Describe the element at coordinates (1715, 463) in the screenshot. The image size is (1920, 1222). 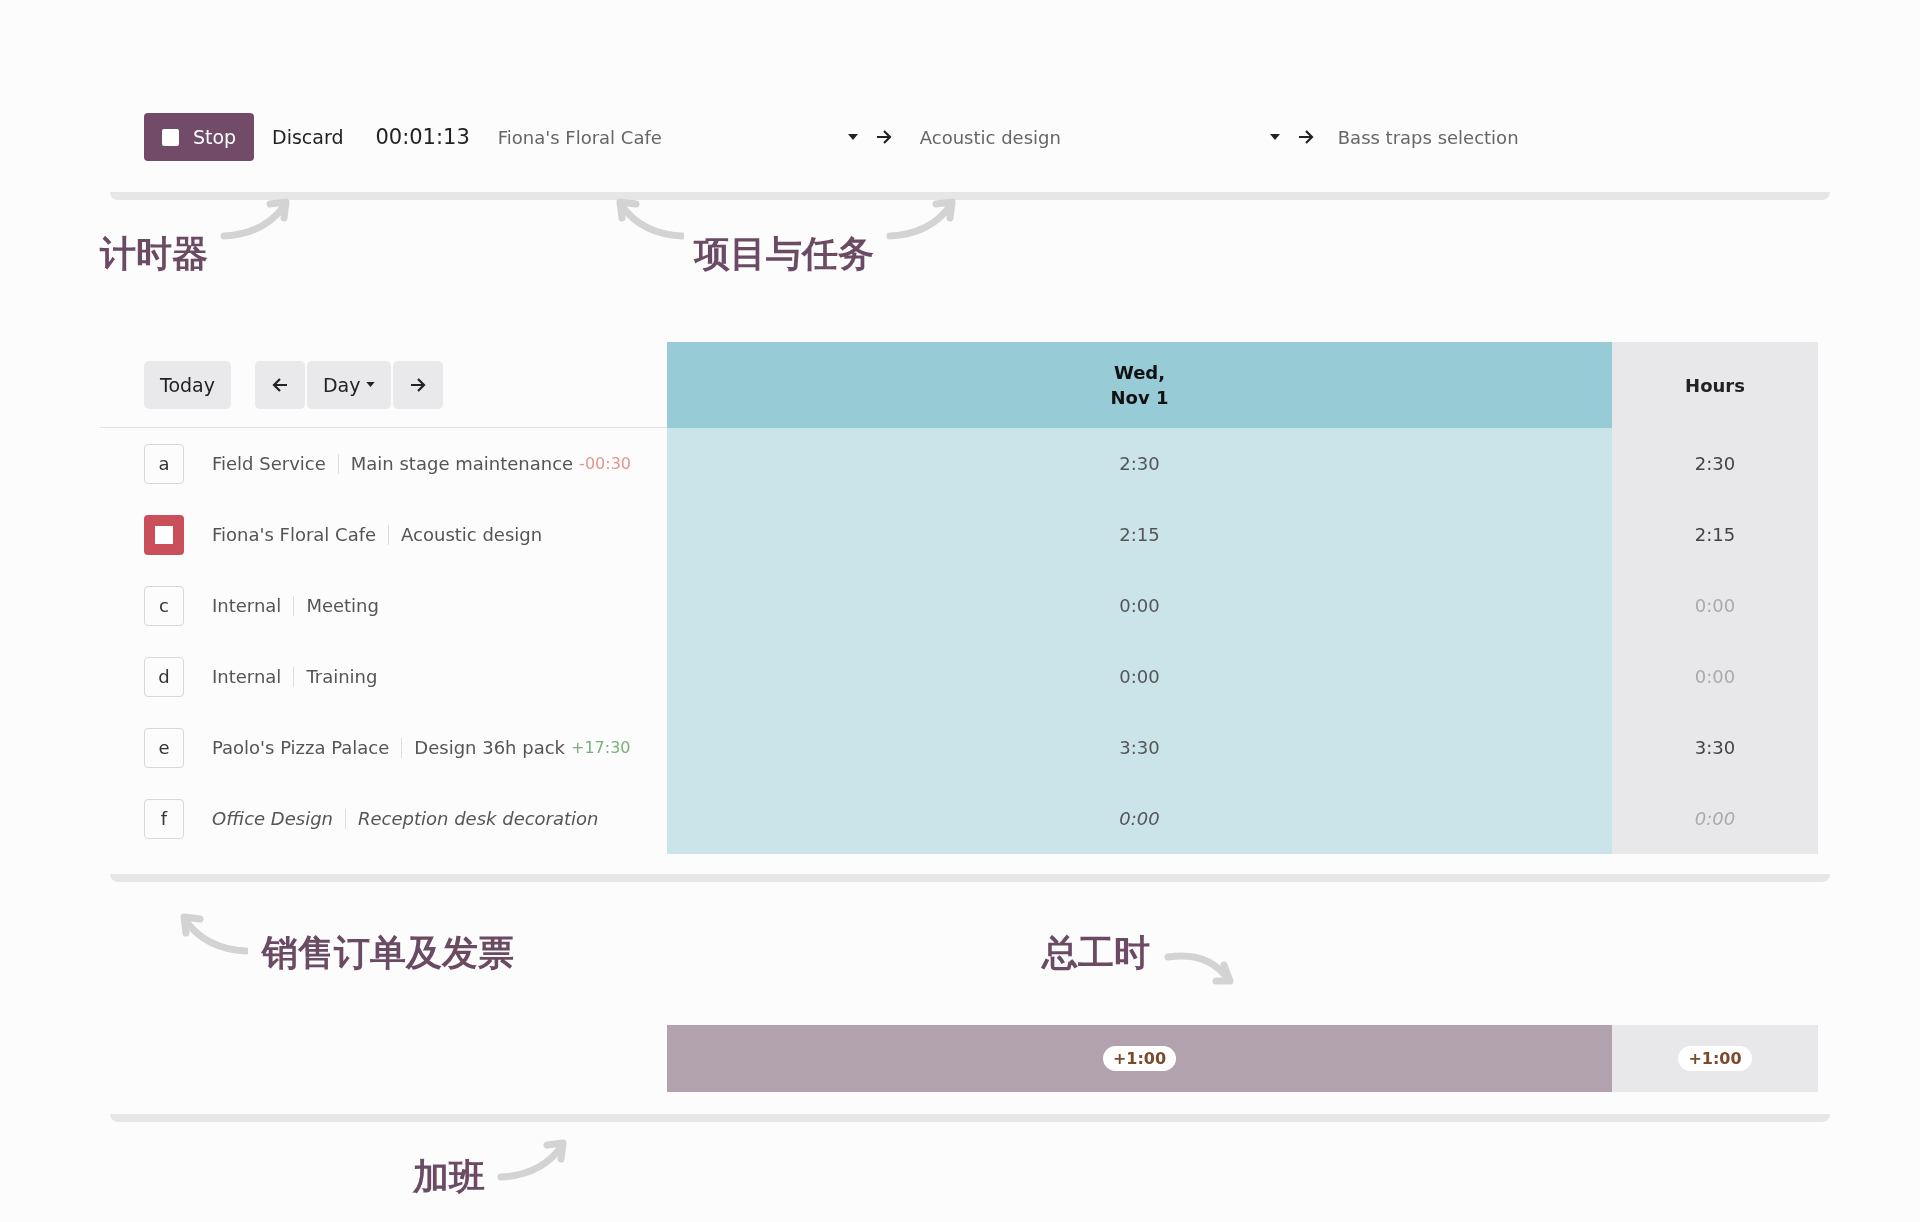
I see `total-hours: 2:30` at that location.